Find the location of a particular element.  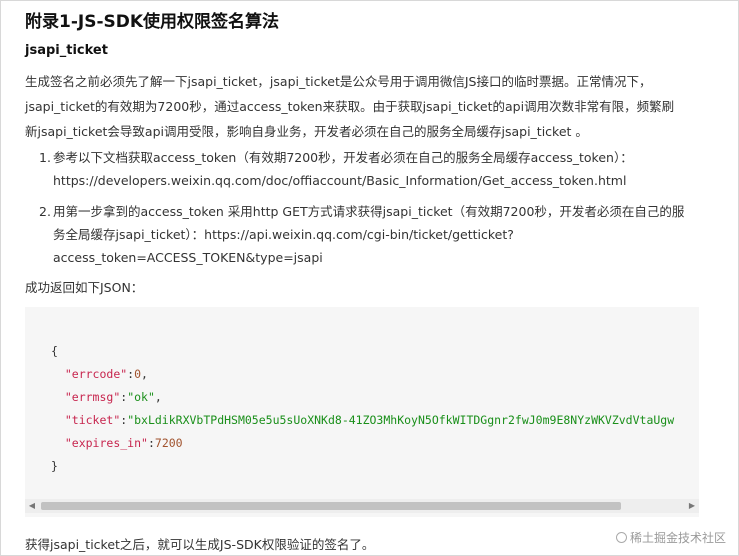

json-key: "ticket" is located at coordinates (92, 420).